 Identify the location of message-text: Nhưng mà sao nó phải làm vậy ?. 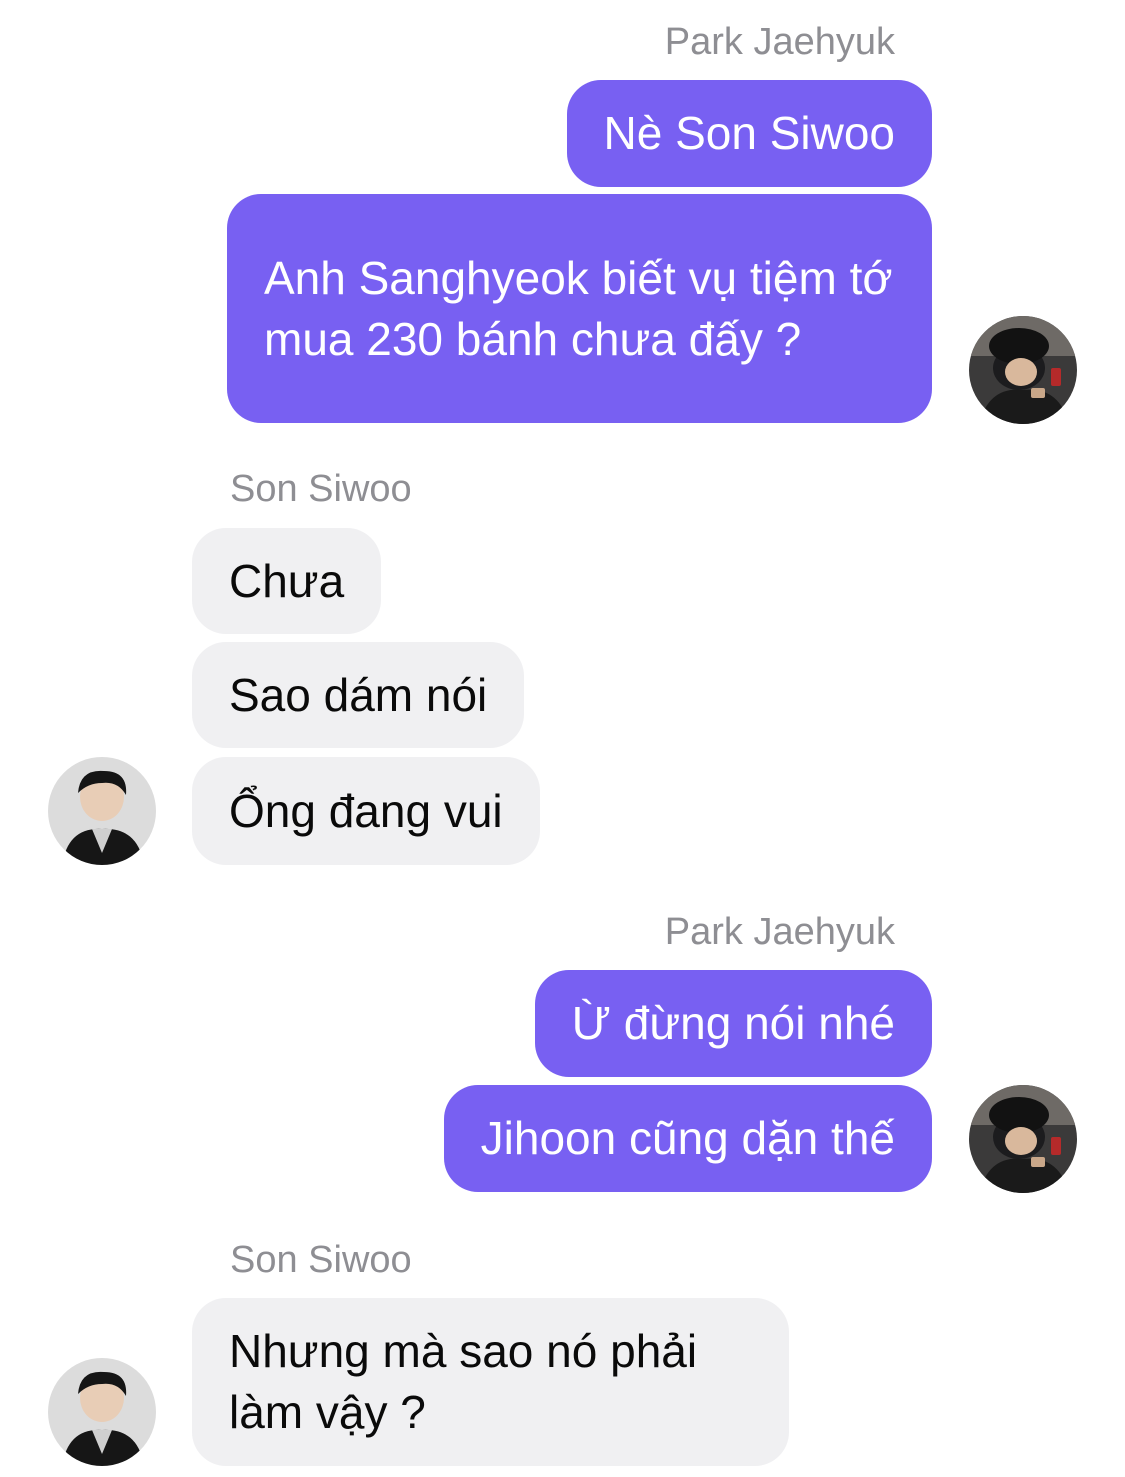
(463, 1381).